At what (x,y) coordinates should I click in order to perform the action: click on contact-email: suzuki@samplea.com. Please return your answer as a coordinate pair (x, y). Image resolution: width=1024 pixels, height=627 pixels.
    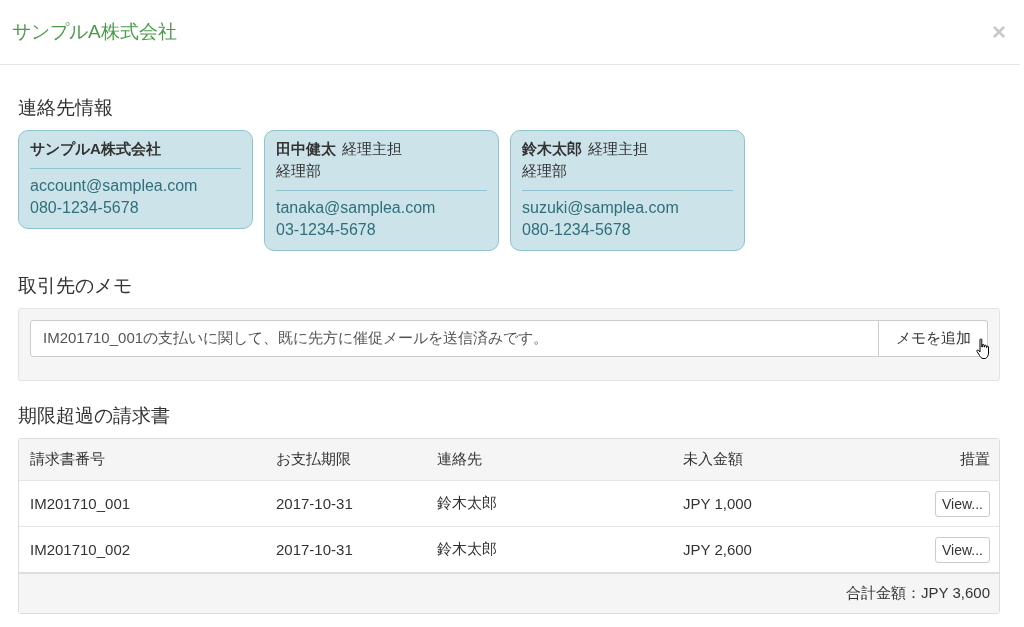
    Looking at the image, I should click on (601, 208).